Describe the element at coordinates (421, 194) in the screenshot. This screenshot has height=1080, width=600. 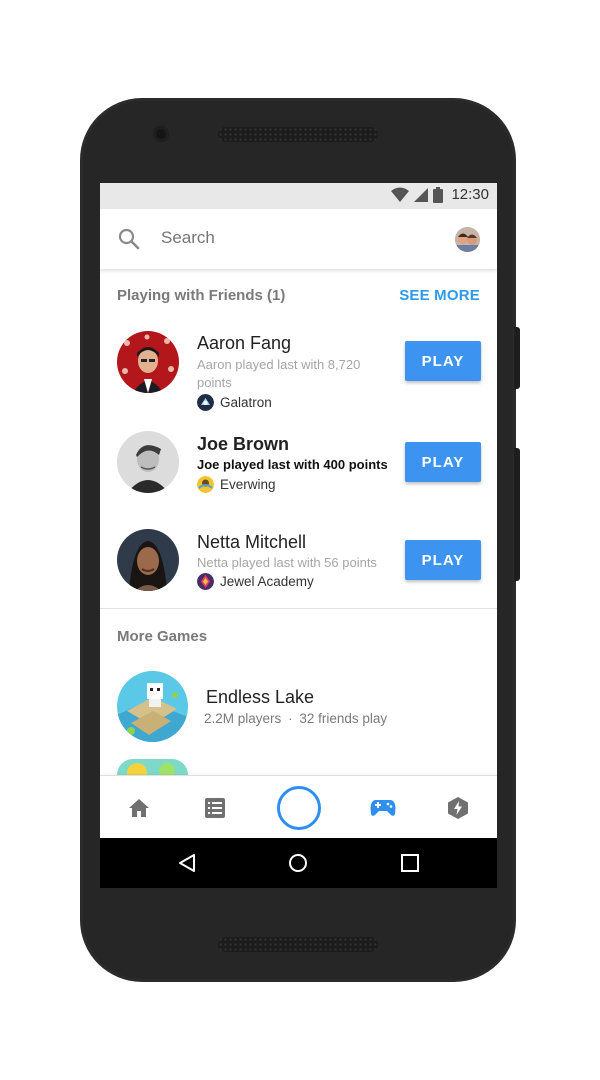
I see `signal-icon` at that location.